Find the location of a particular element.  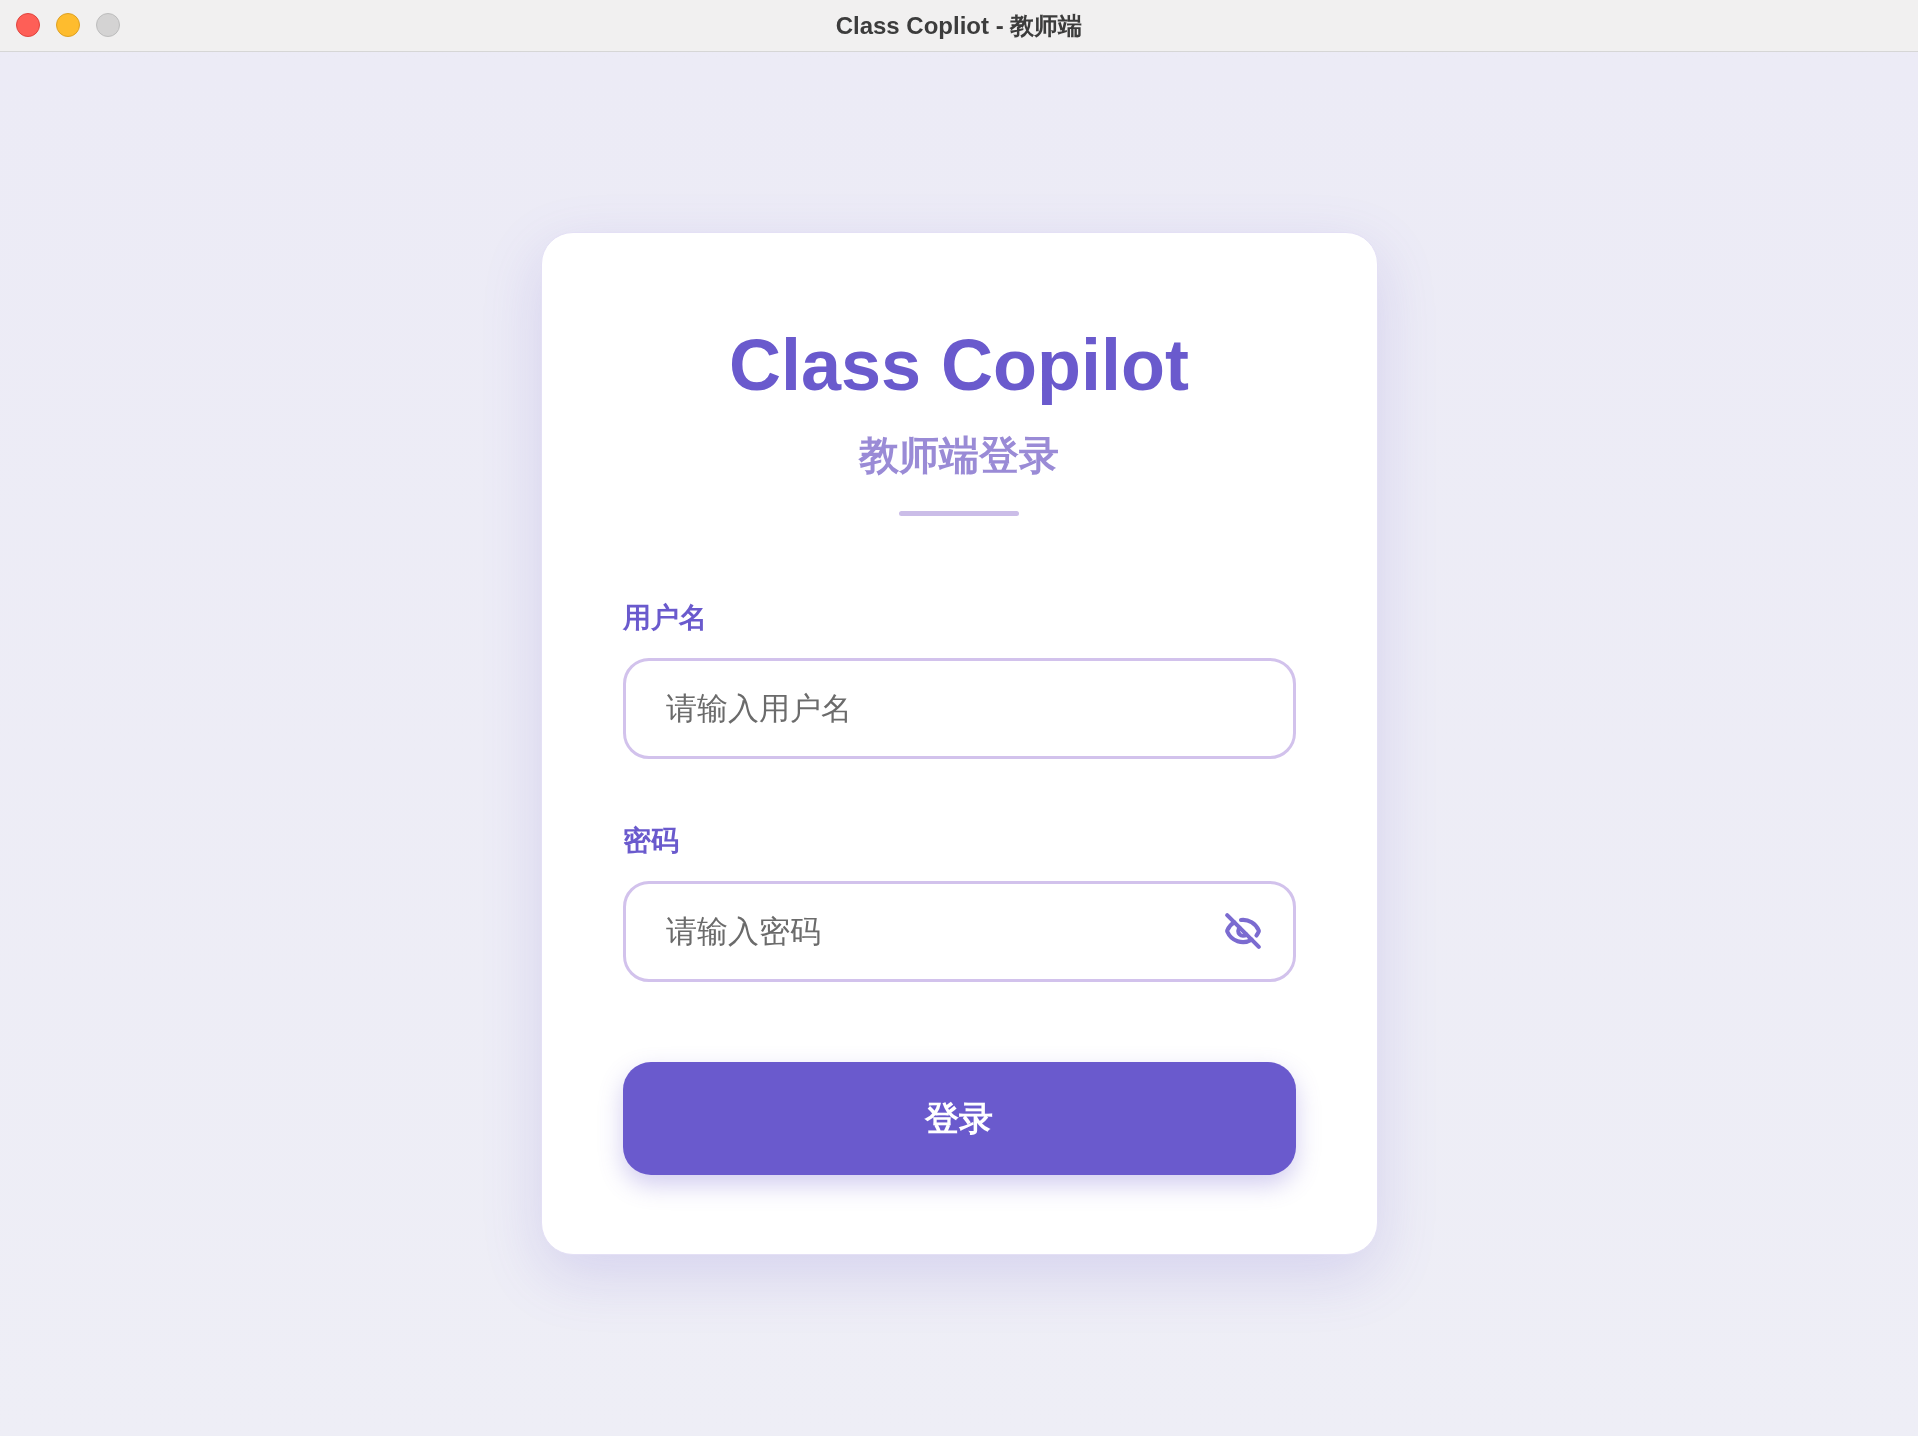

login-subtitle: 教师端登录 is located at coordinates (959, 455).